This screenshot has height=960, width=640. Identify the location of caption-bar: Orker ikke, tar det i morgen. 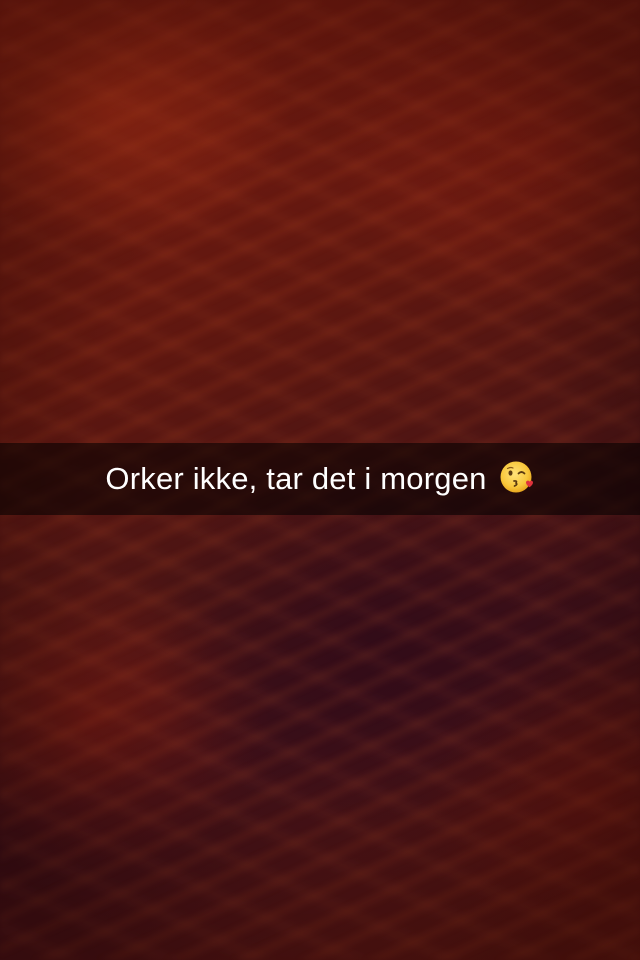
(320, 479).